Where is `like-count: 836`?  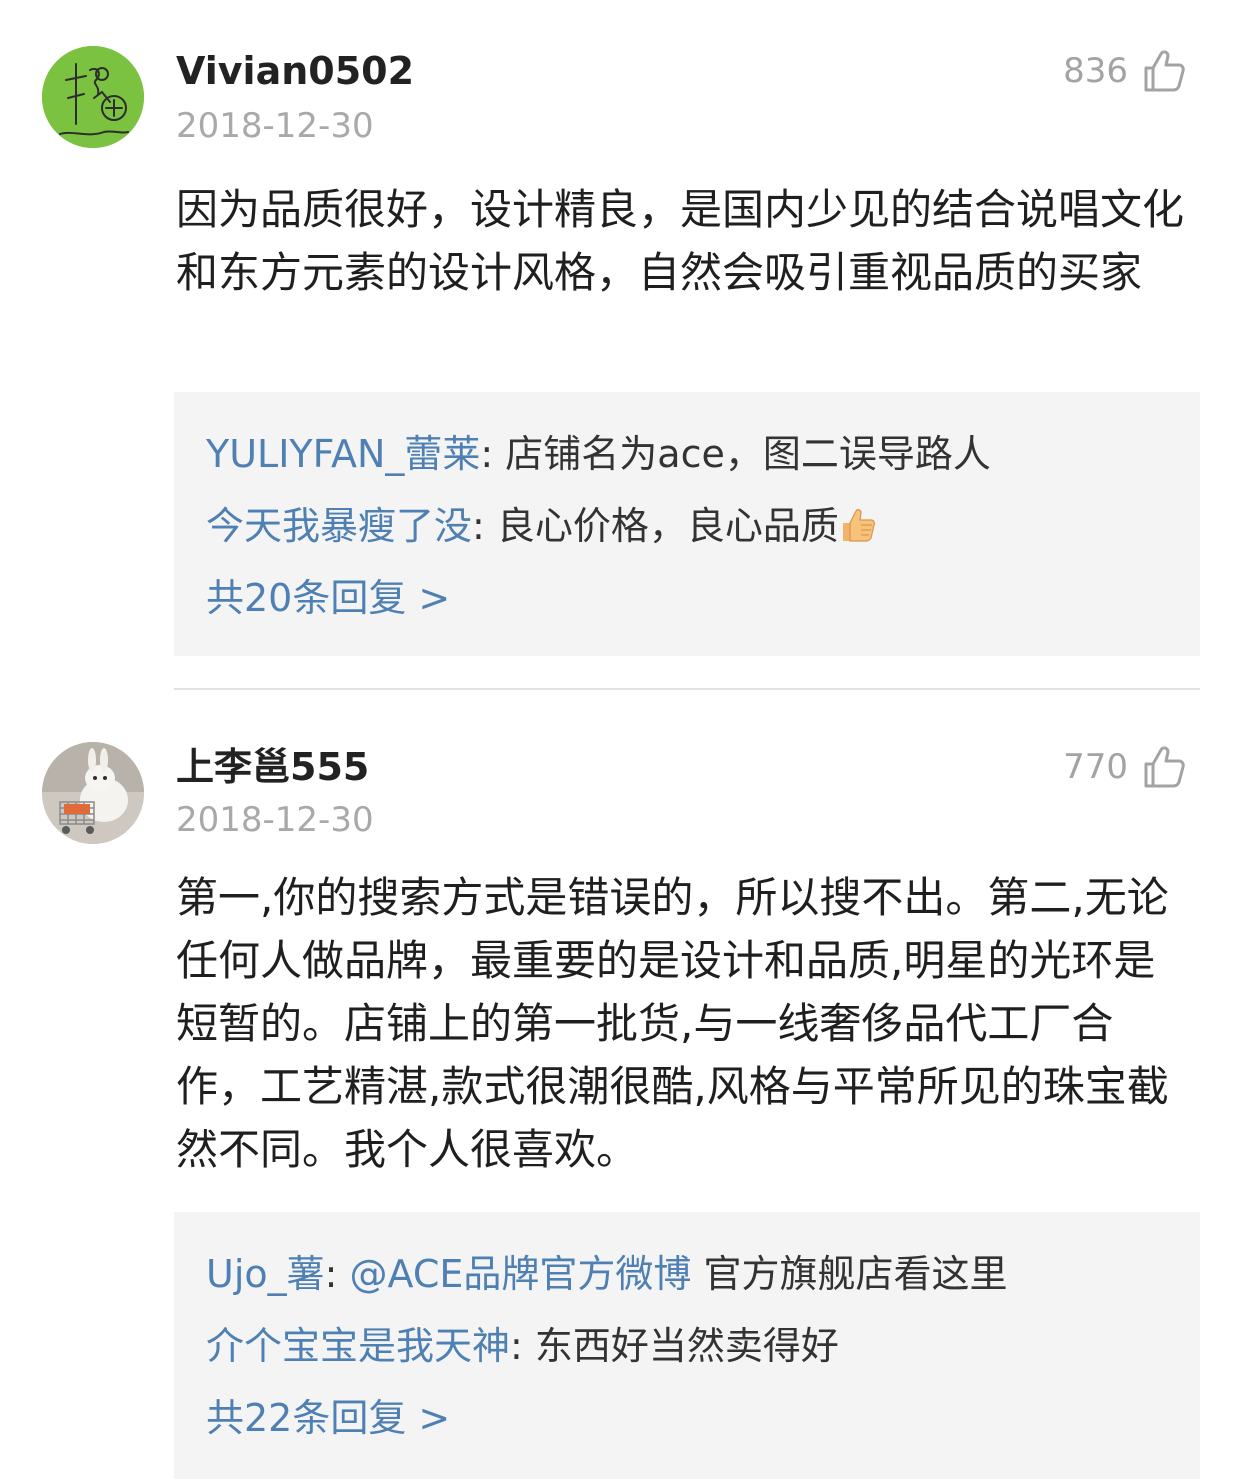 like-count: 836 is located at coordinates (1095, 71).